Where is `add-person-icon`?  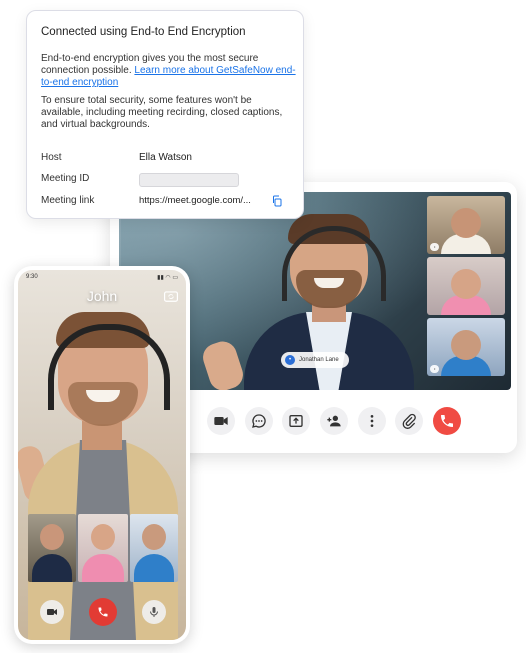 add-person-icon is located at coordinates (334, 421).